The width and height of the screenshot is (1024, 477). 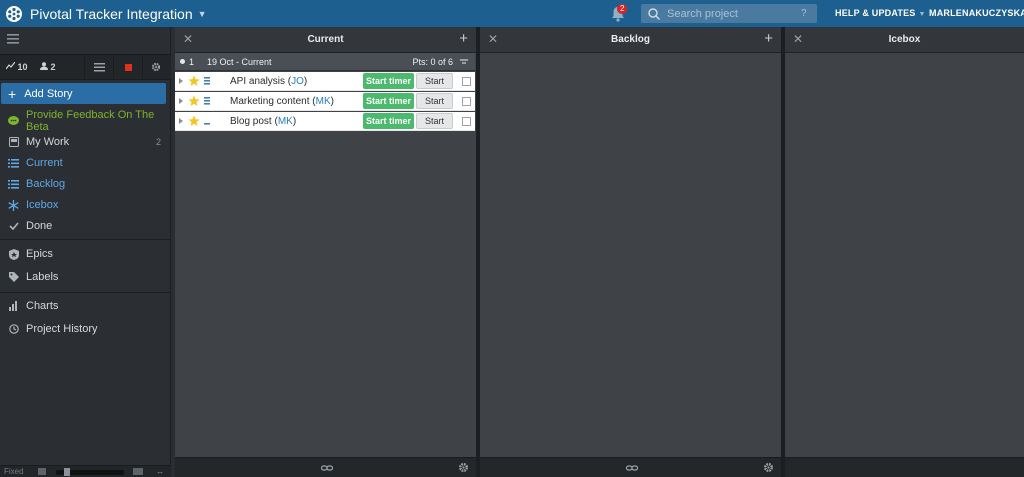 I want to click on snowflake-icon, so click(x=13, y=205).